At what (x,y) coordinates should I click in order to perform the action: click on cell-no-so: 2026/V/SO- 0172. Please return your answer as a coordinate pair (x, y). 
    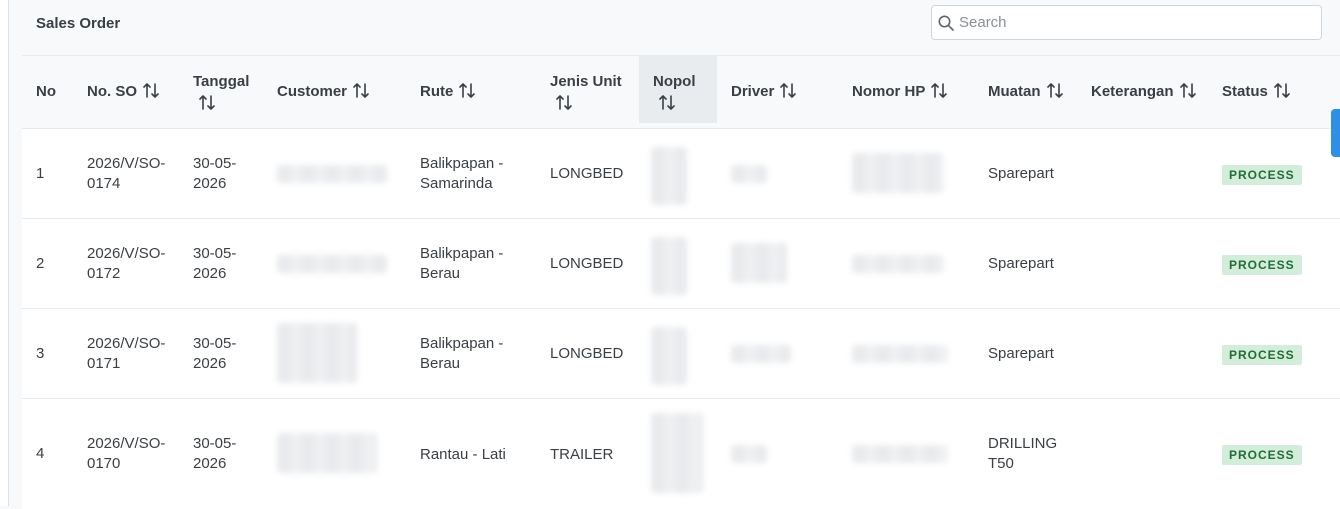
    Looking at the image, I should click on (126, 264).